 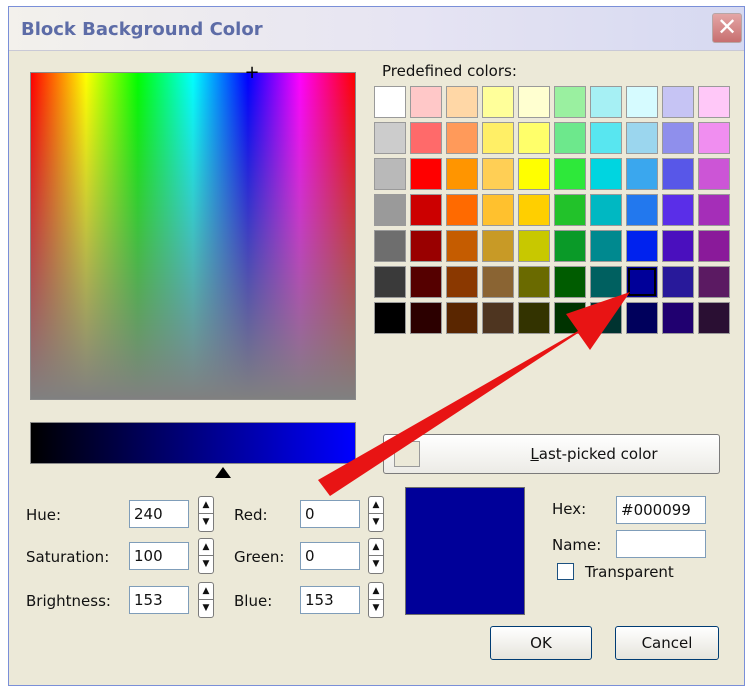 I want to click on blue-field: 153, so click(x=330, y=600).